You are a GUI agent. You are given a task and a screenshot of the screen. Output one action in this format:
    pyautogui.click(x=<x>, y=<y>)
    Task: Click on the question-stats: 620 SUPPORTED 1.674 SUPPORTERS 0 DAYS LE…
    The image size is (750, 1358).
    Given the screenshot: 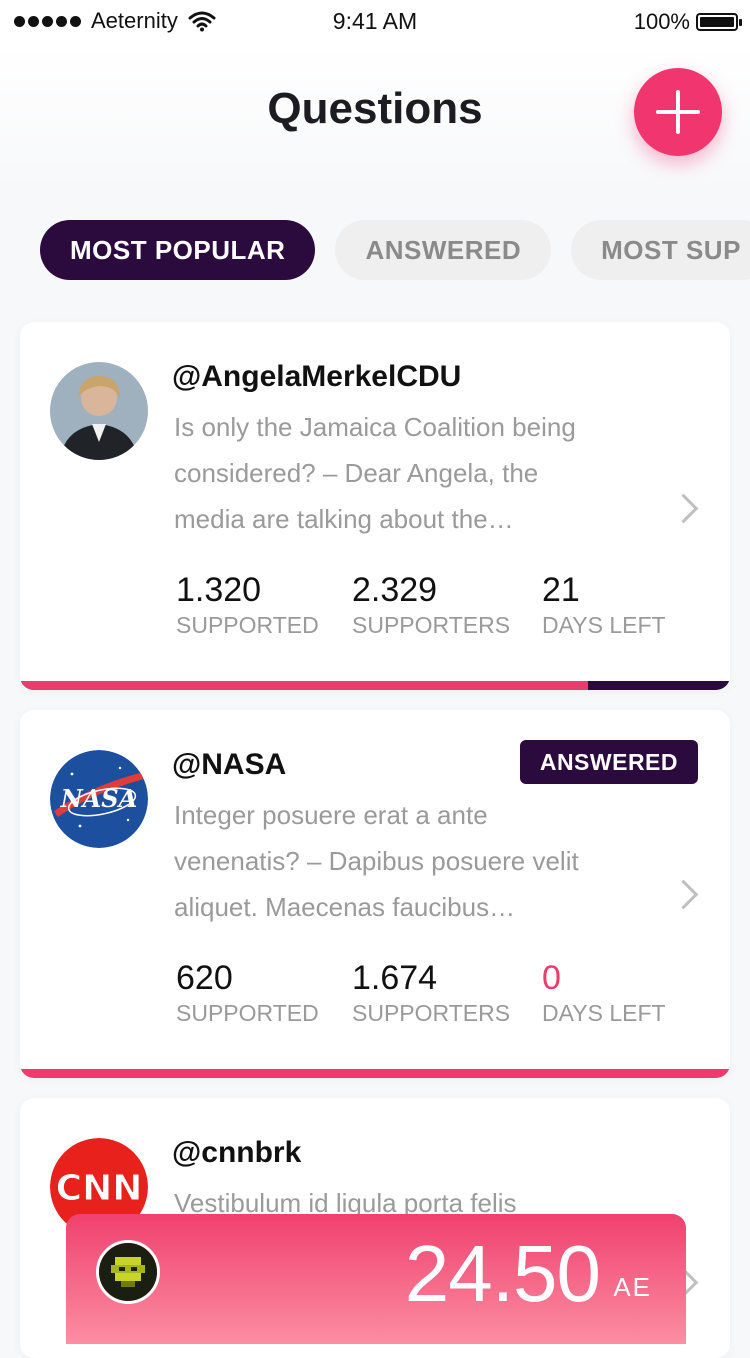 What is the action you would take?
    pyautogui.click(x=442, y=992)
    